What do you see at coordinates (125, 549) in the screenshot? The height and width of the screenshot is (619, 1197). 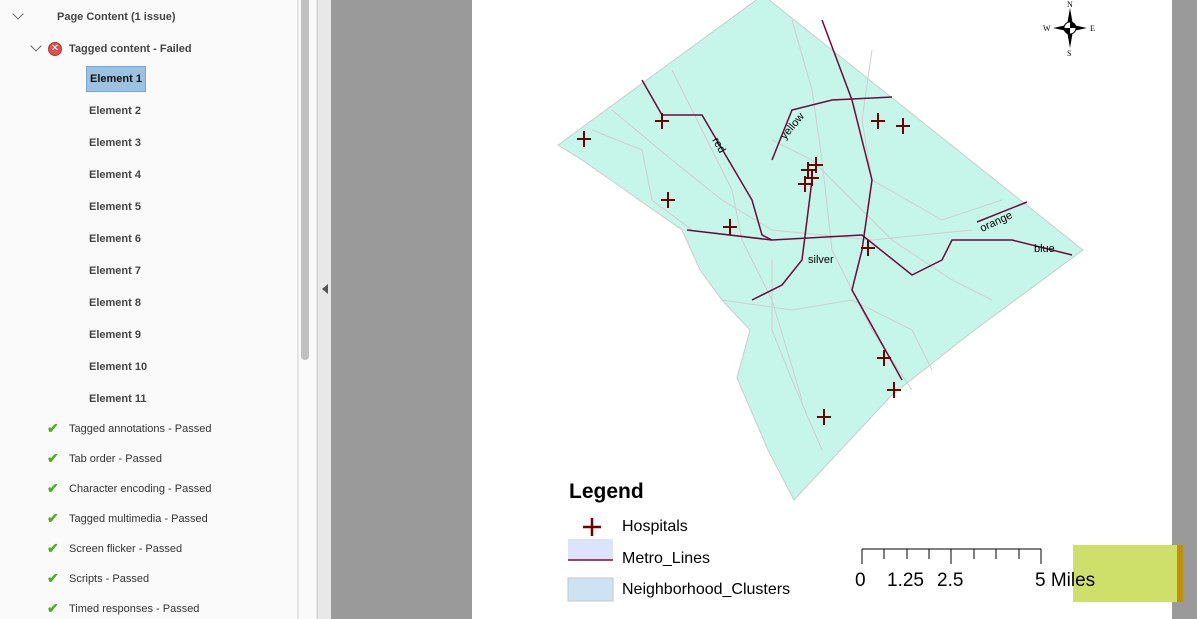 I see `tree-item-passed: Screen flicker - Passed` at bounding box center [125, 549].